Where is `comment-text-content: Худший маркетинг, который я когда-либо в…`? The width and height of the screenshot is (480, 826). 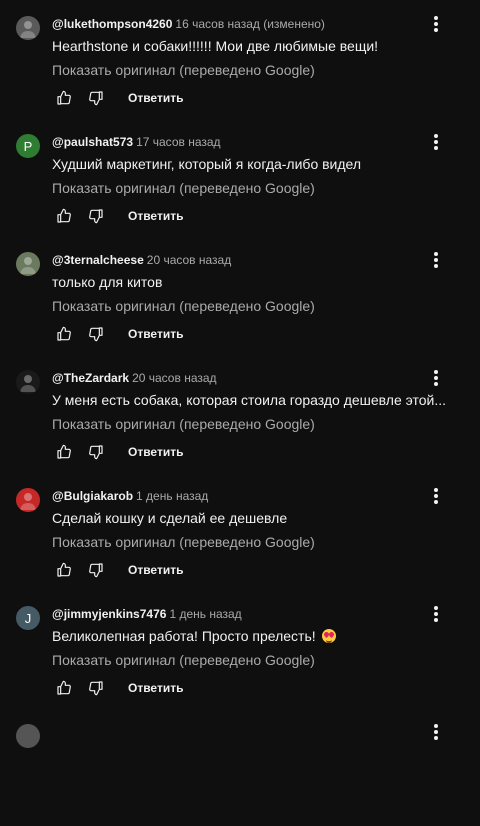
comment-text-content: Худший маркетинг, который я когда-либо в… is located at coordinates (207, 164).